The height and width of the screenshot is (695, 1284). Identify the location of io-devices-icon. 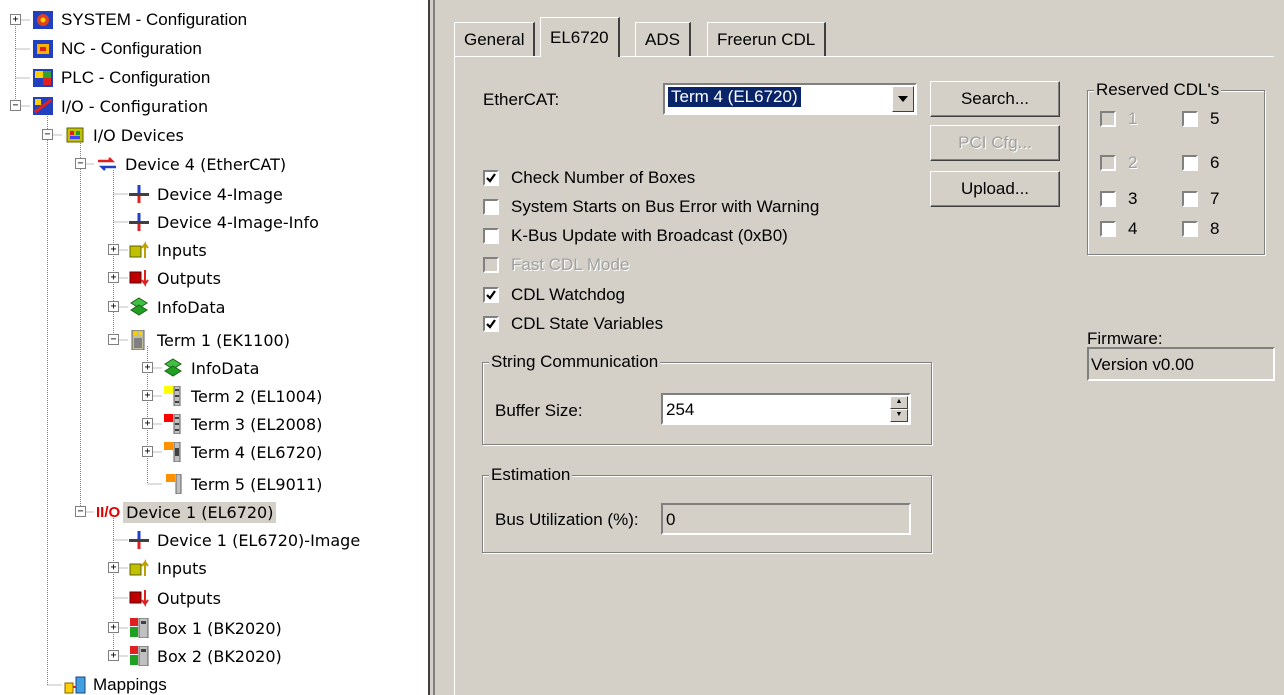
(75, 135).